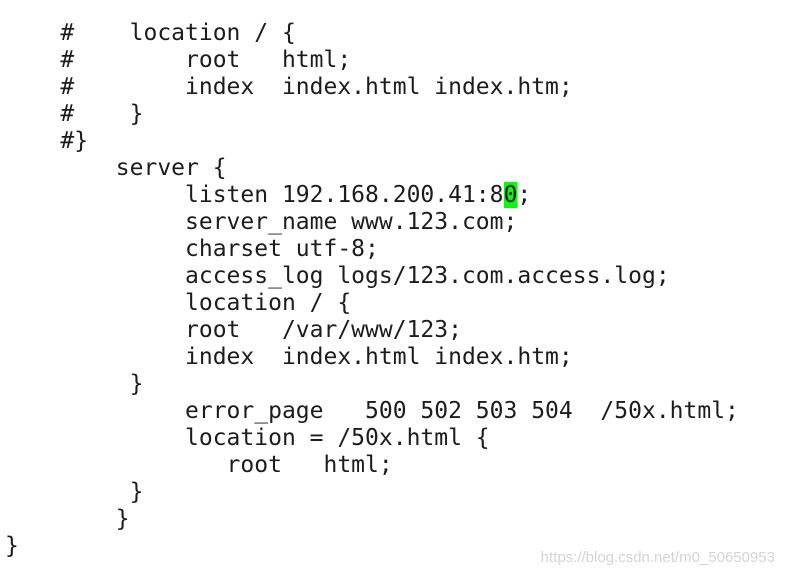  Describe the element at coordinates (178, 60) in the screenshot. I see `code-line: # root html;` at that location.